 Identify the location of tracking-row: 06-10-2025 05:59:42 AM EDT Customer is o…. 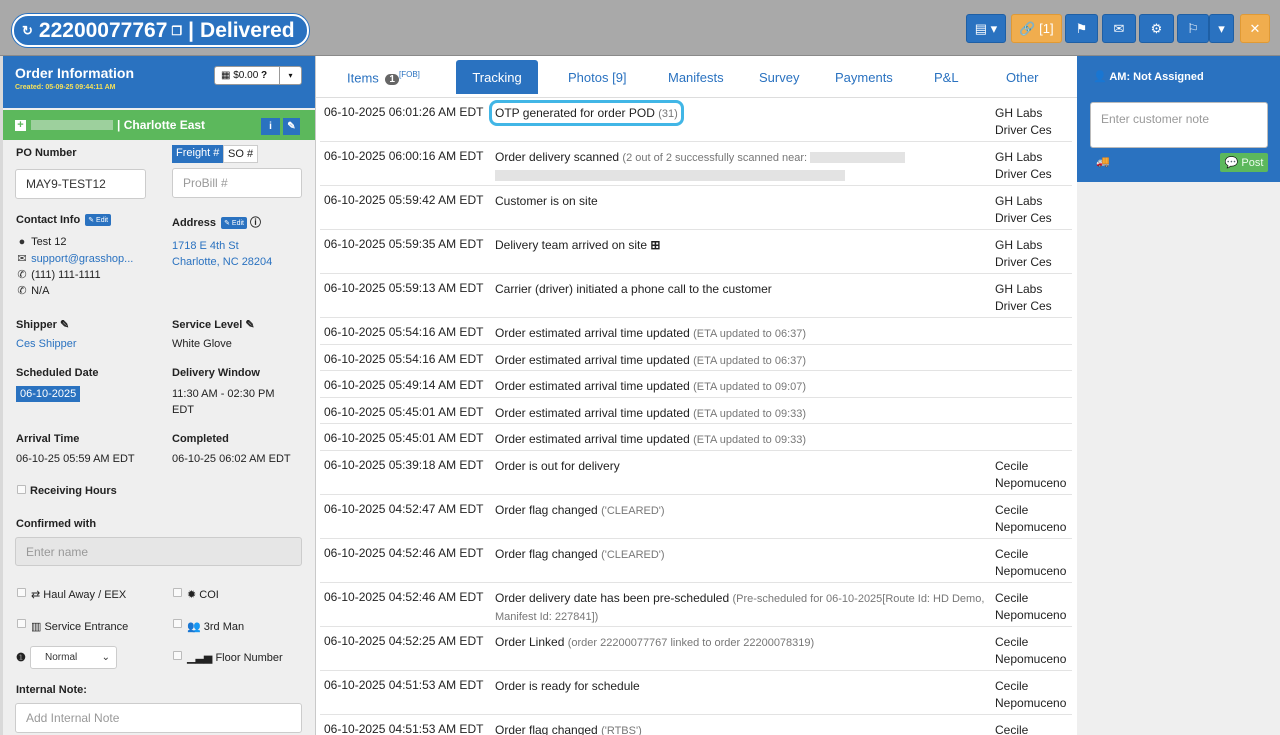
(696, 208).